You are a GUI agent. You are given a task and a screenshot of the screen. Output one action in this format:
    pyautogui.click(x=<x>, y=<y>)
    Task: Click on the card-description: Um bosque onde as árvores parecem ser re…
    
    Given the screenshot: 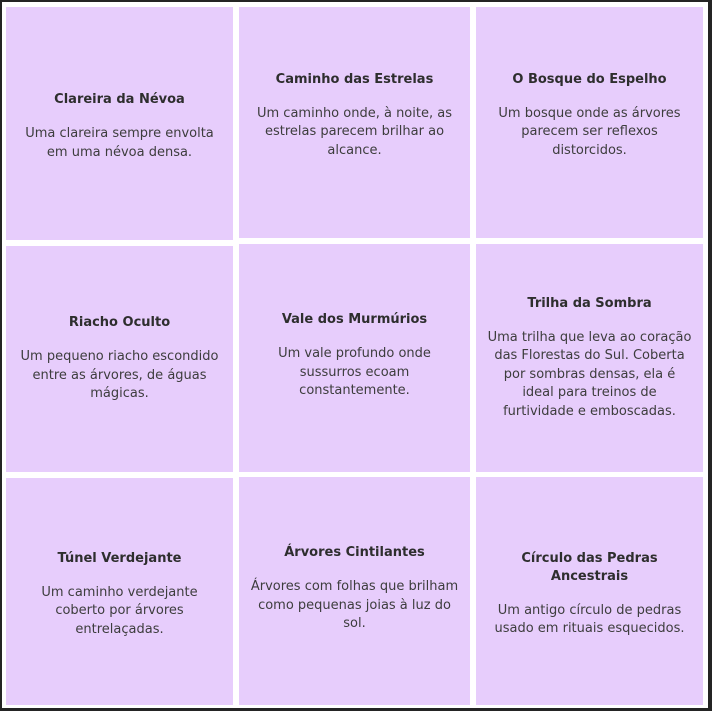 What is the action you would take?
    pyautogui.click(x=589, y=131)
    